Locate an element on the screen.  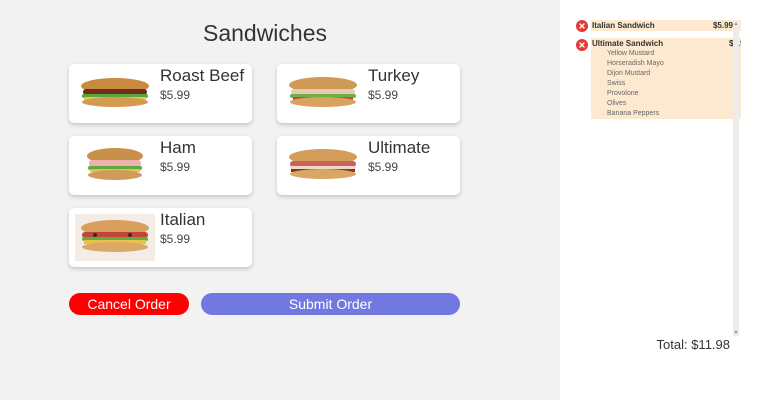
turkey-sandwich-image is located at coordinates (323, 93).